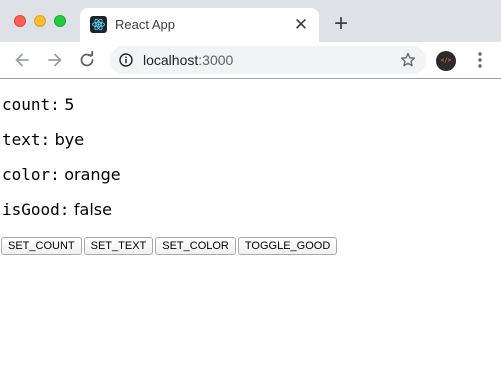  Describe the element at coordinates (31, 174) in the screenshot. I see `state-key: color:` at that location.